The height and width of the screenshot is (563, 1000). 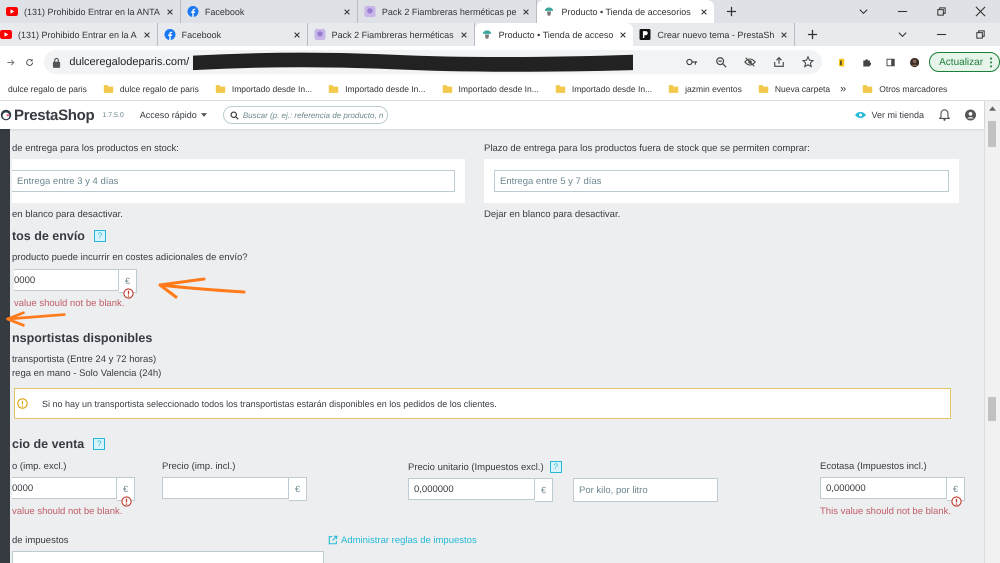 I want to click on field-label: de impuestos, so click(x=41, y=540).